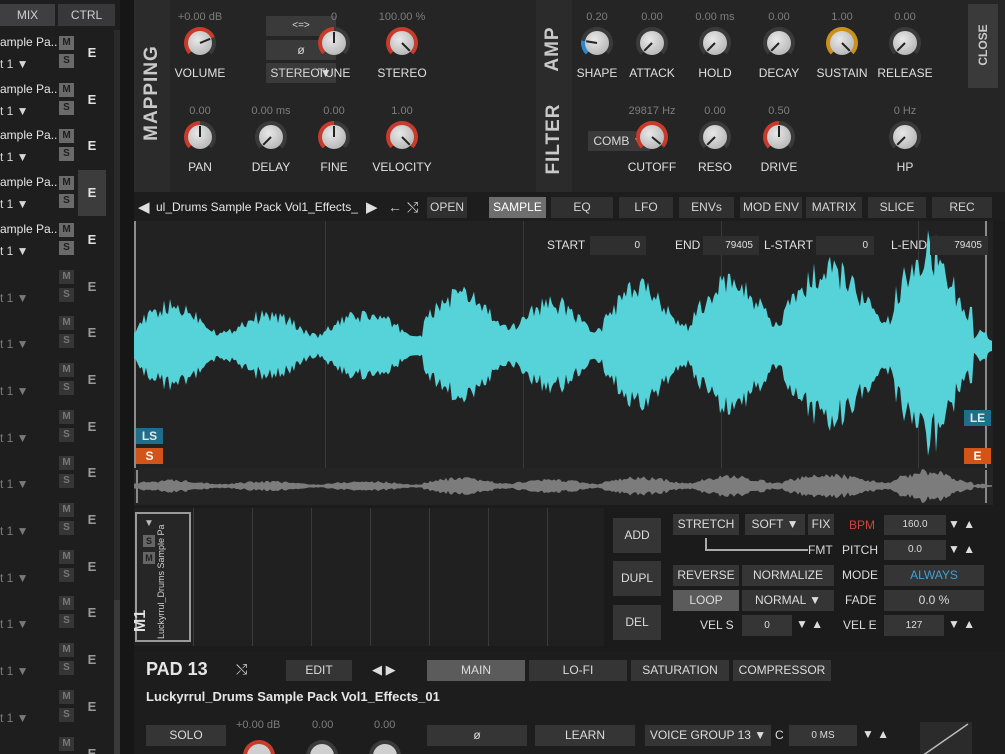 This screenshot has width=1005, height=754. I want to click on end-field: 79405, so click(731, 245).